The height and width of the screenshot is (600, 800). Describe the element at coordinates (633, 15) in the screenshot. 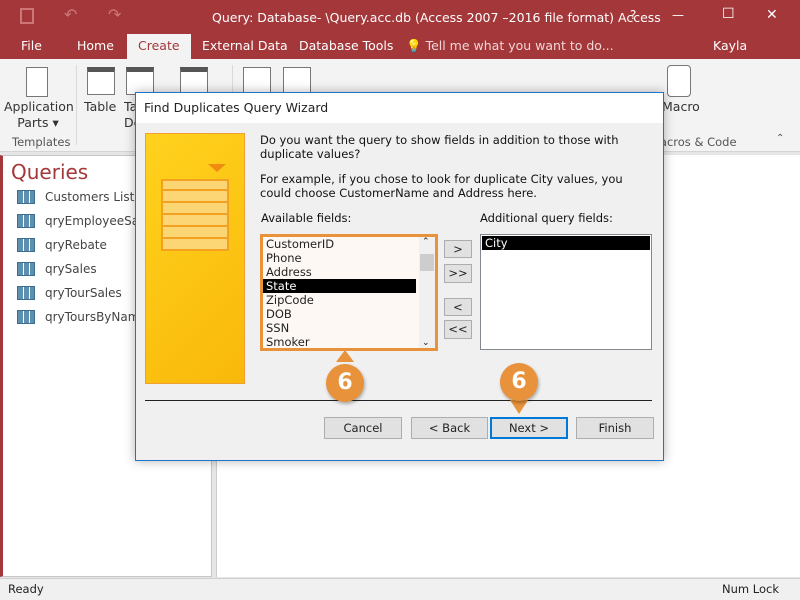

I see `help-button: ?` at that location.